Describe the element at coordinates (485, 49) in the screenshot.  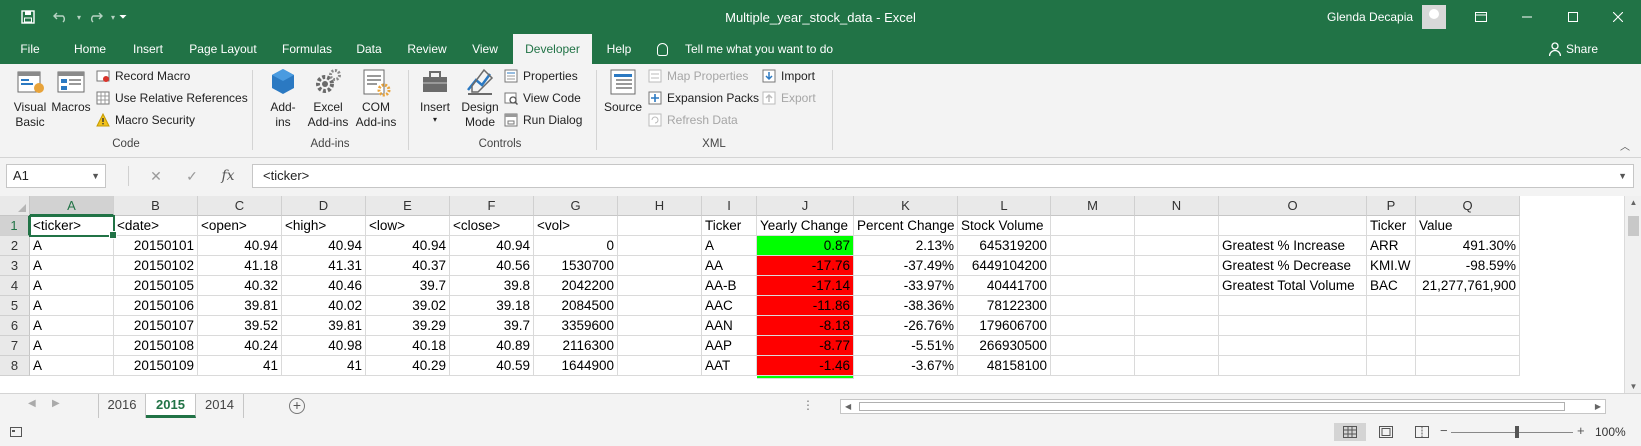
I see `tab-view: View` at that location.